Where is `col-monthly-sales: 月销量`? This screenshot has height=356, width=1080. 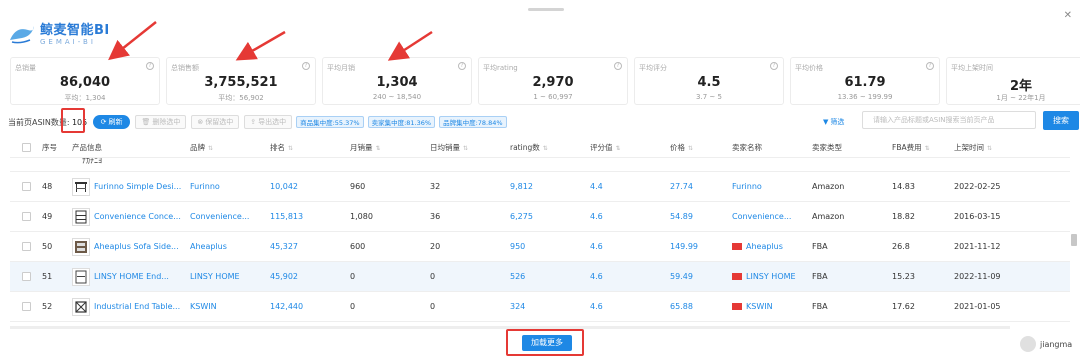
col-monthly-sales: 月销量 is located at coordinates (361, 147).